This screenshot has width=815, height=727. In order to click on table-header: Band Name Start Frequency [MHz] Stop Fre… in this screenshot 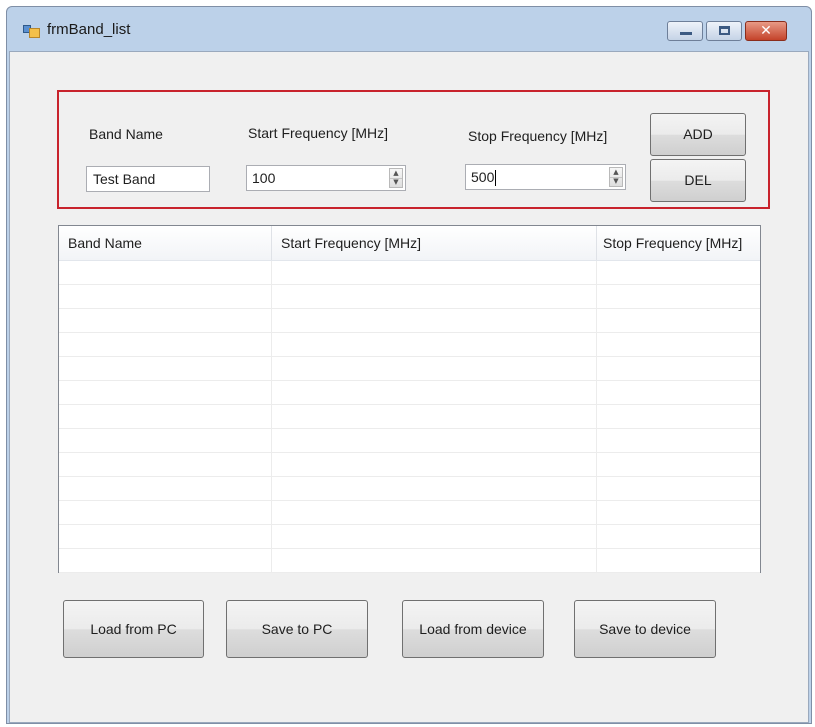, I will do `click(409, 243)`.